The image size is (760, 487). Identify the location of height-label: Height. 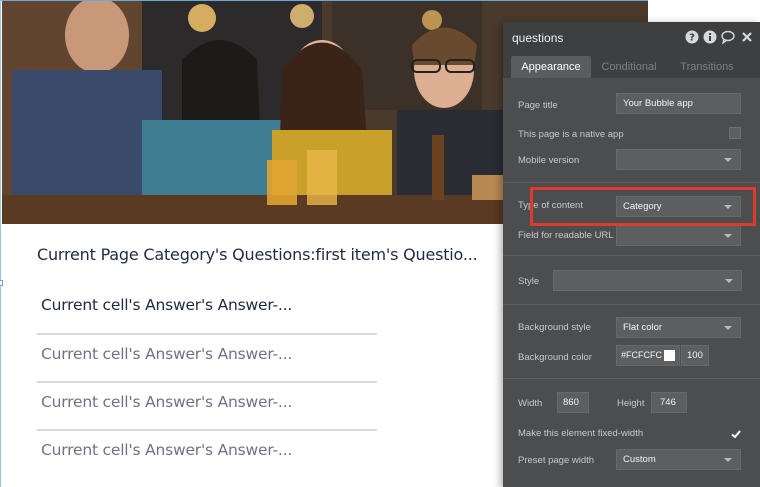
(631, 403).